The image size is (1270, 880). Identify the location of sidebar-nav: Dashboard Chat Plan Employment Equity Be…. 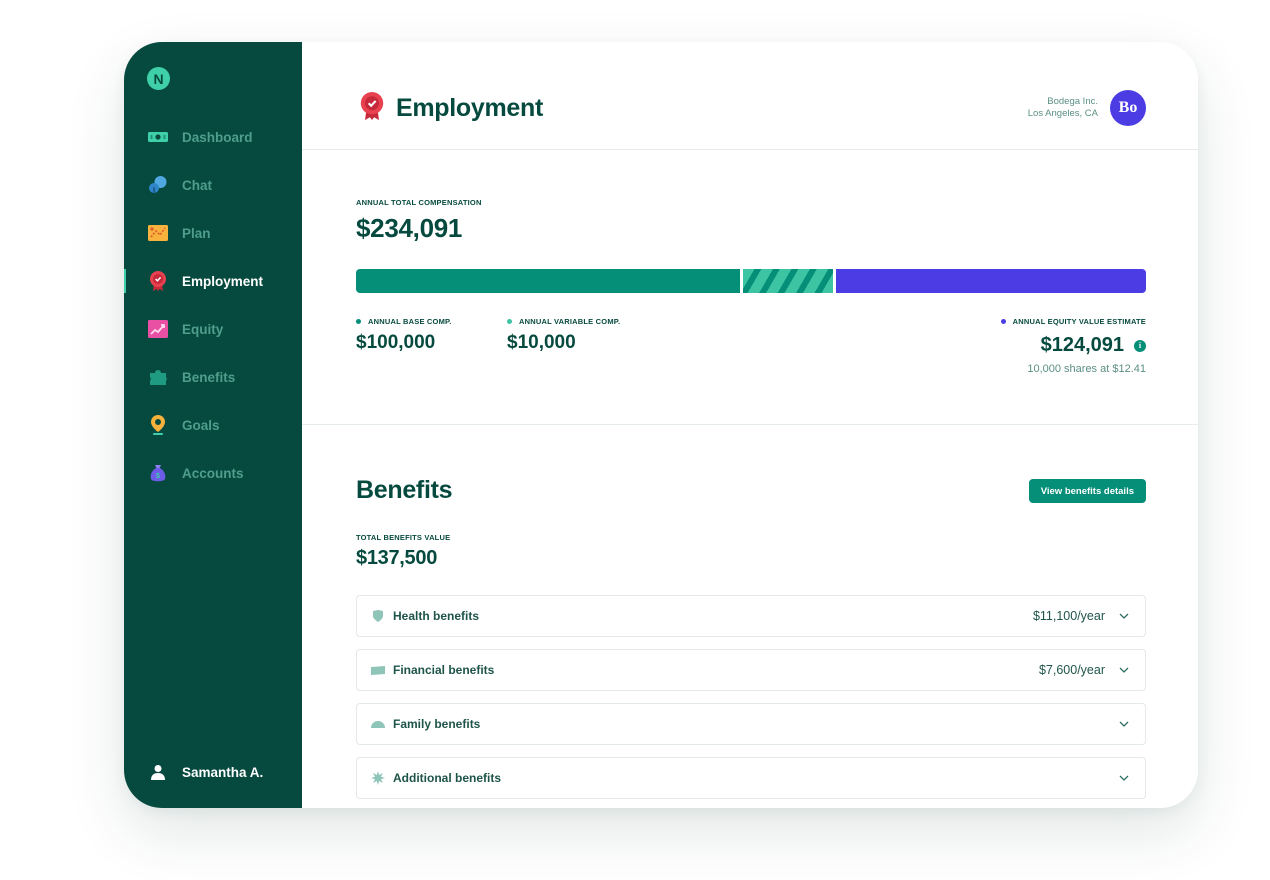
(213, 305).